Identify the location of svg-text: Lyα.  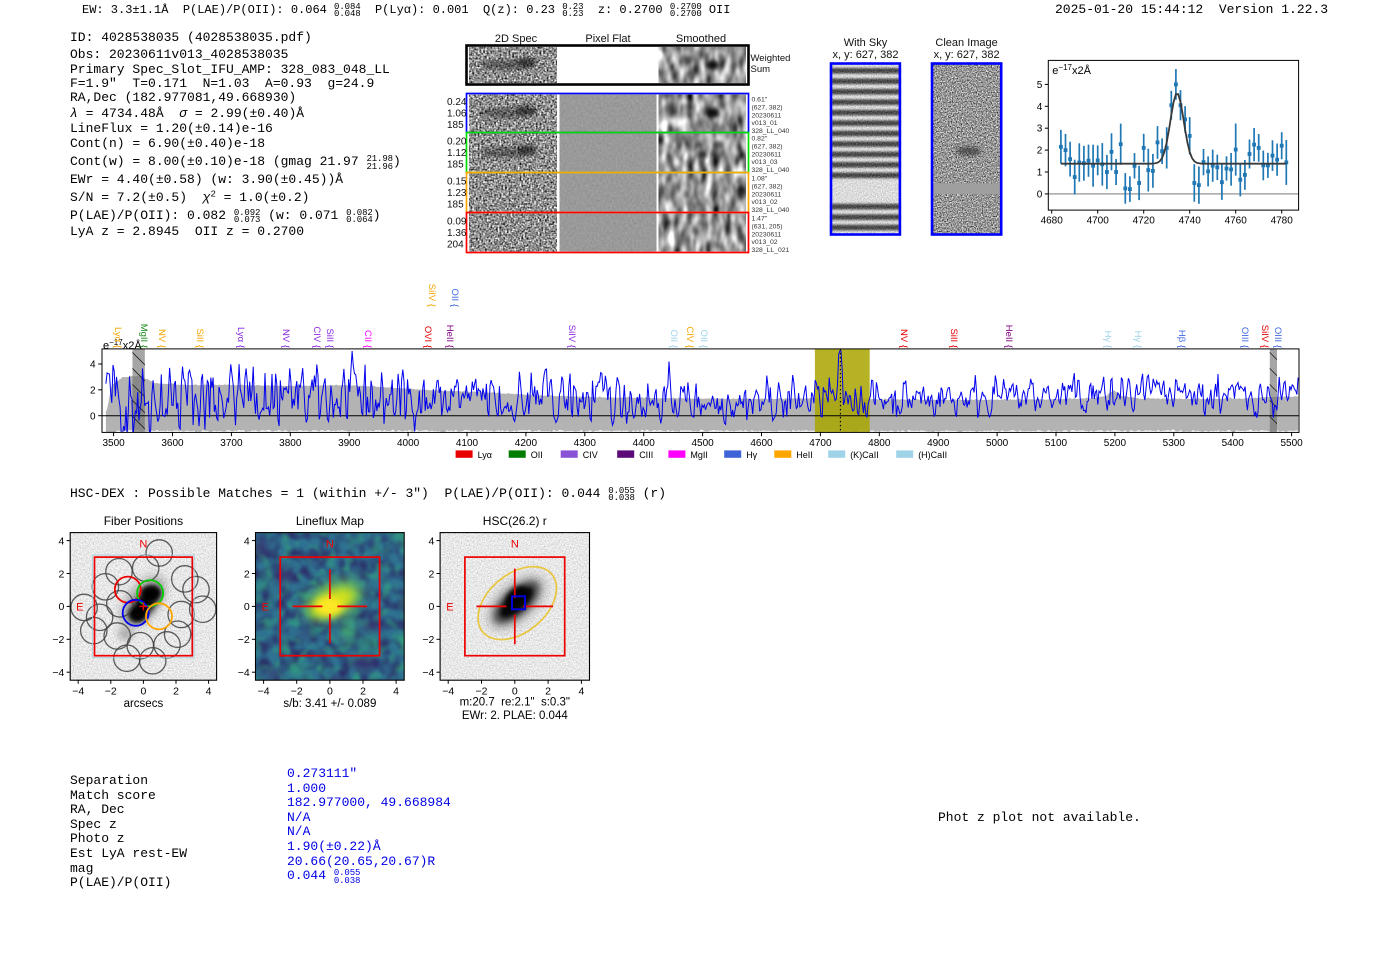
(485, 455).